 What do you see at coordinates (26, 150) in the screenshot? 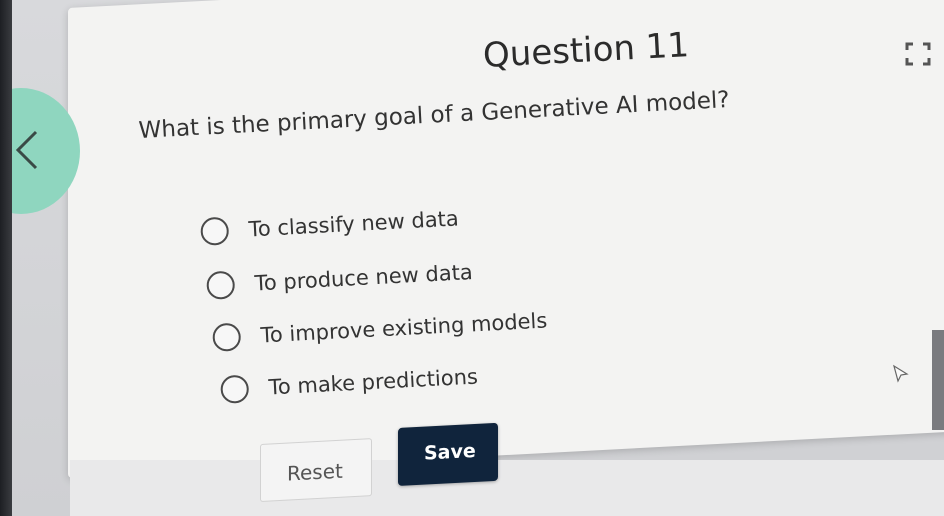
I see `chevron-left-icon` at bounding box center [26, 150].